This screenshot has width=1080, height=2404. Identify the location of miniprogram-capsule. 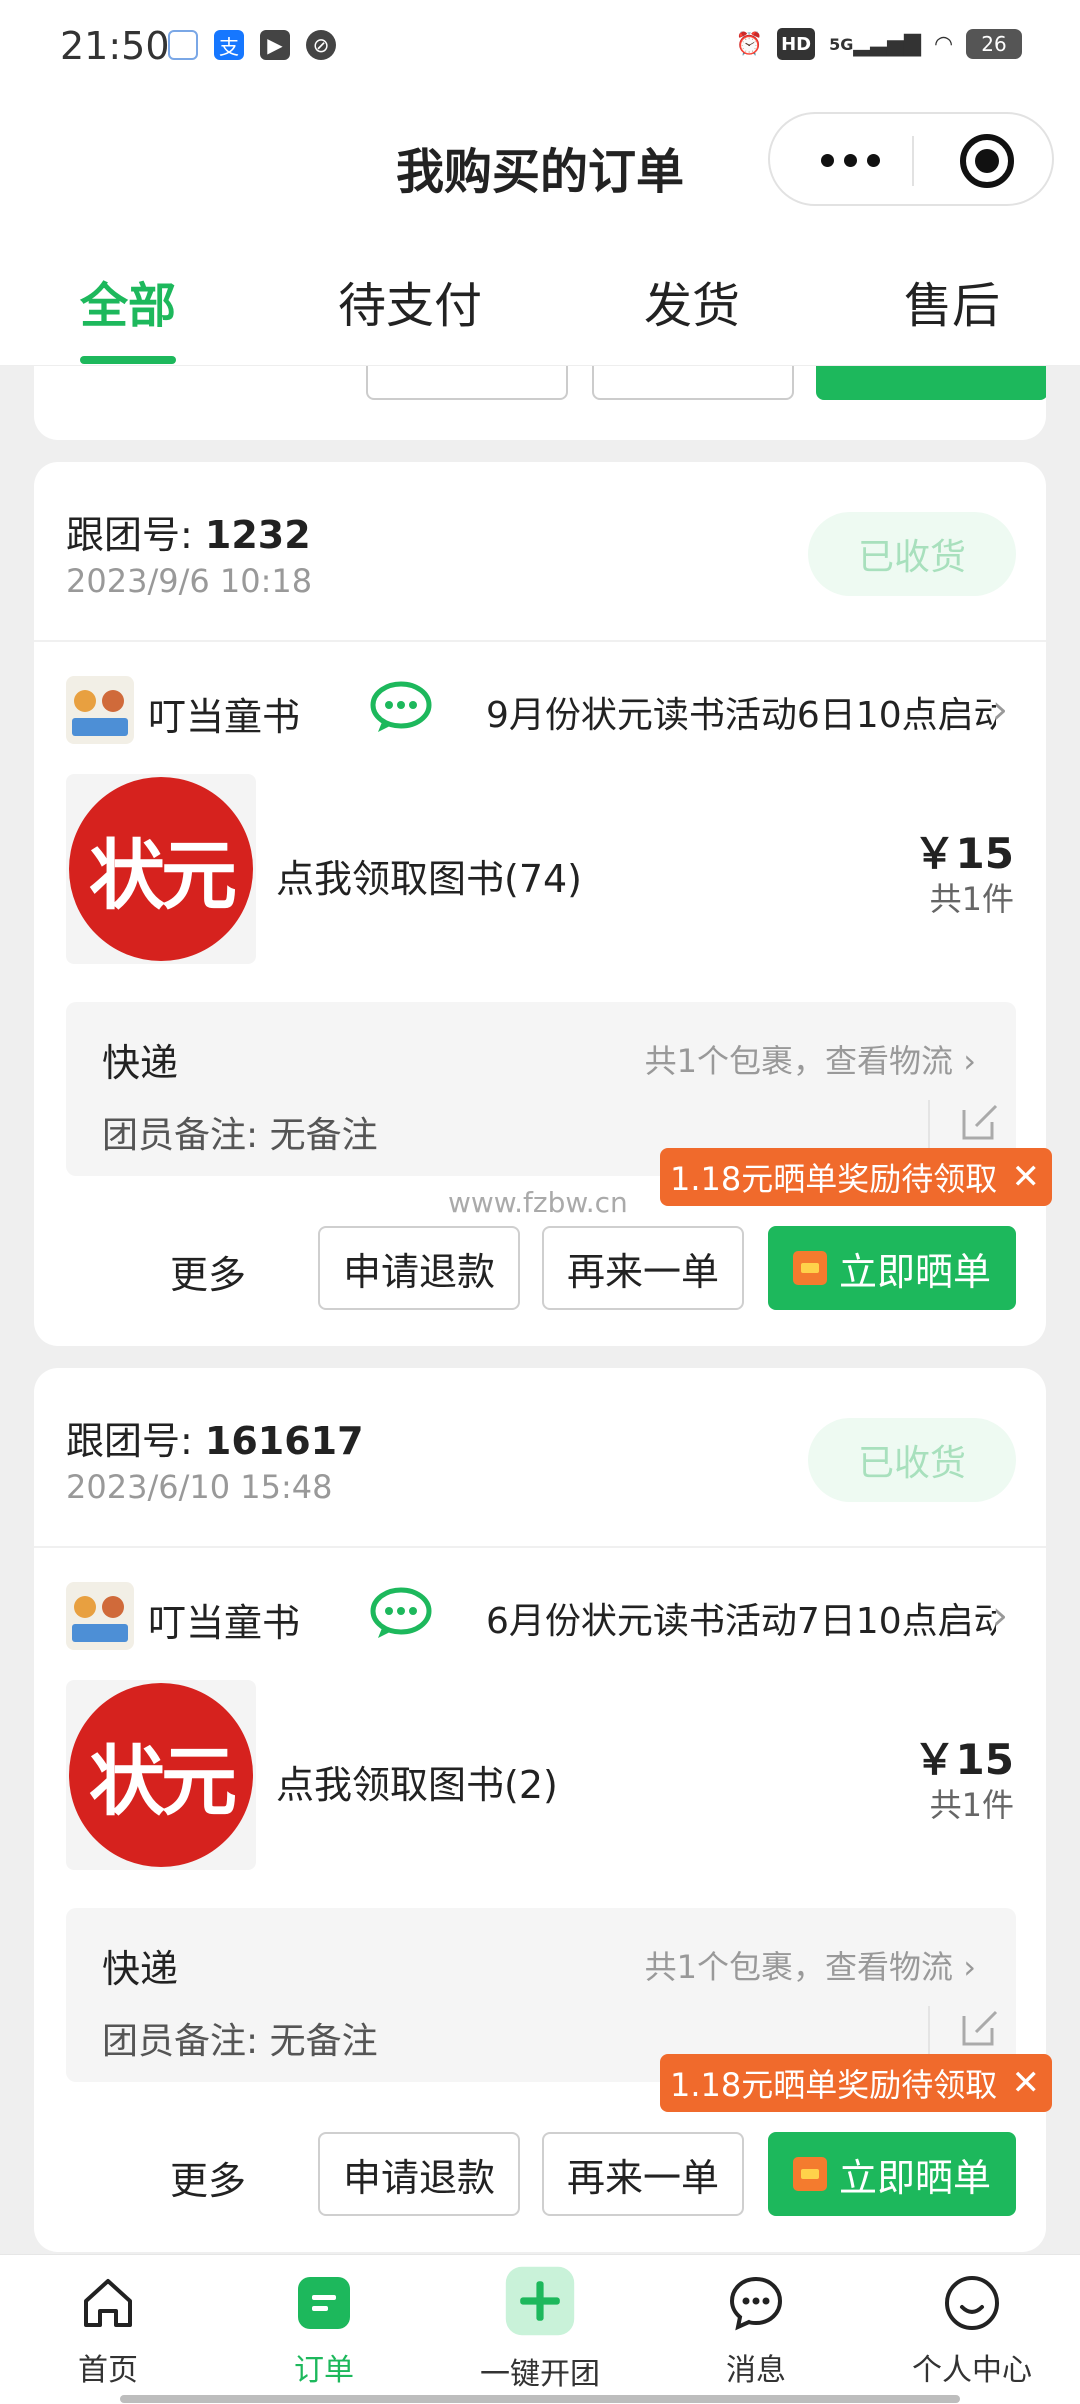
(911, 159).